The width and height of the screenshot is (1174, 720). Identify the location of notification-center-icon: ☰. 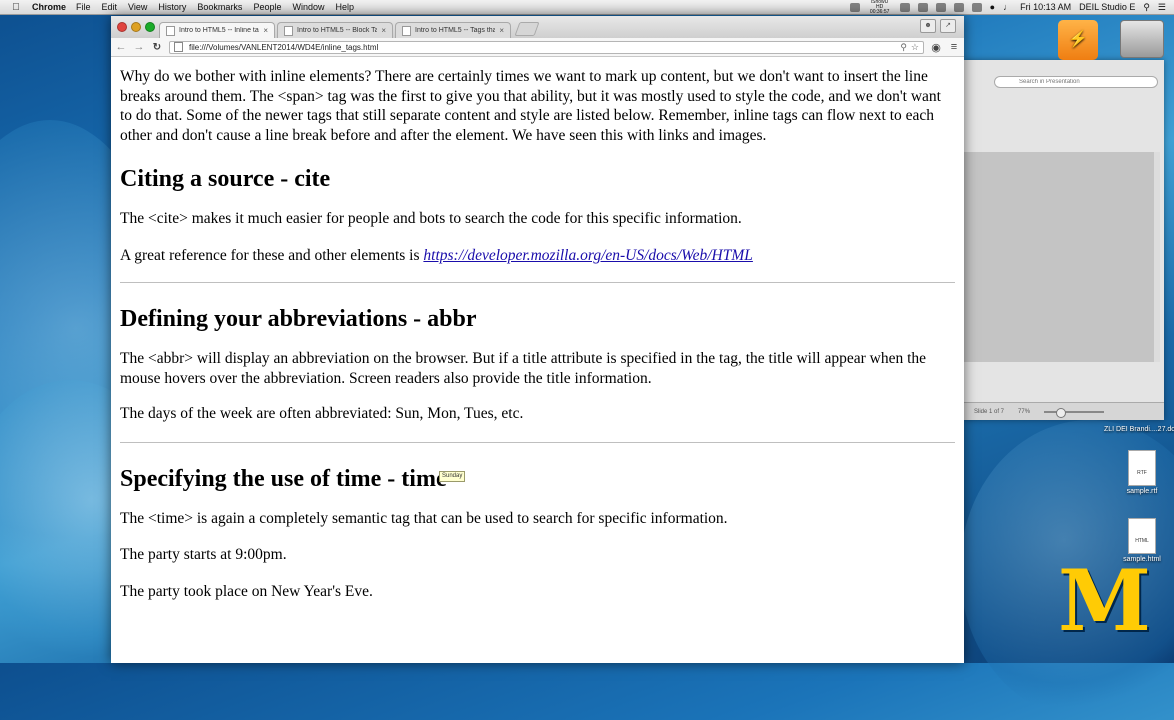
(1162, 7).